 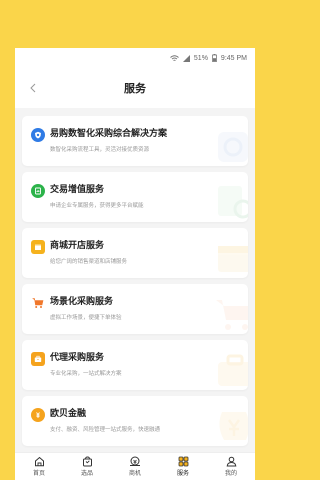 What do you see at coordinates (233, 370) in the screenshot?
I see `briefcase-watermark-icon` at bounding box center [233, 370].